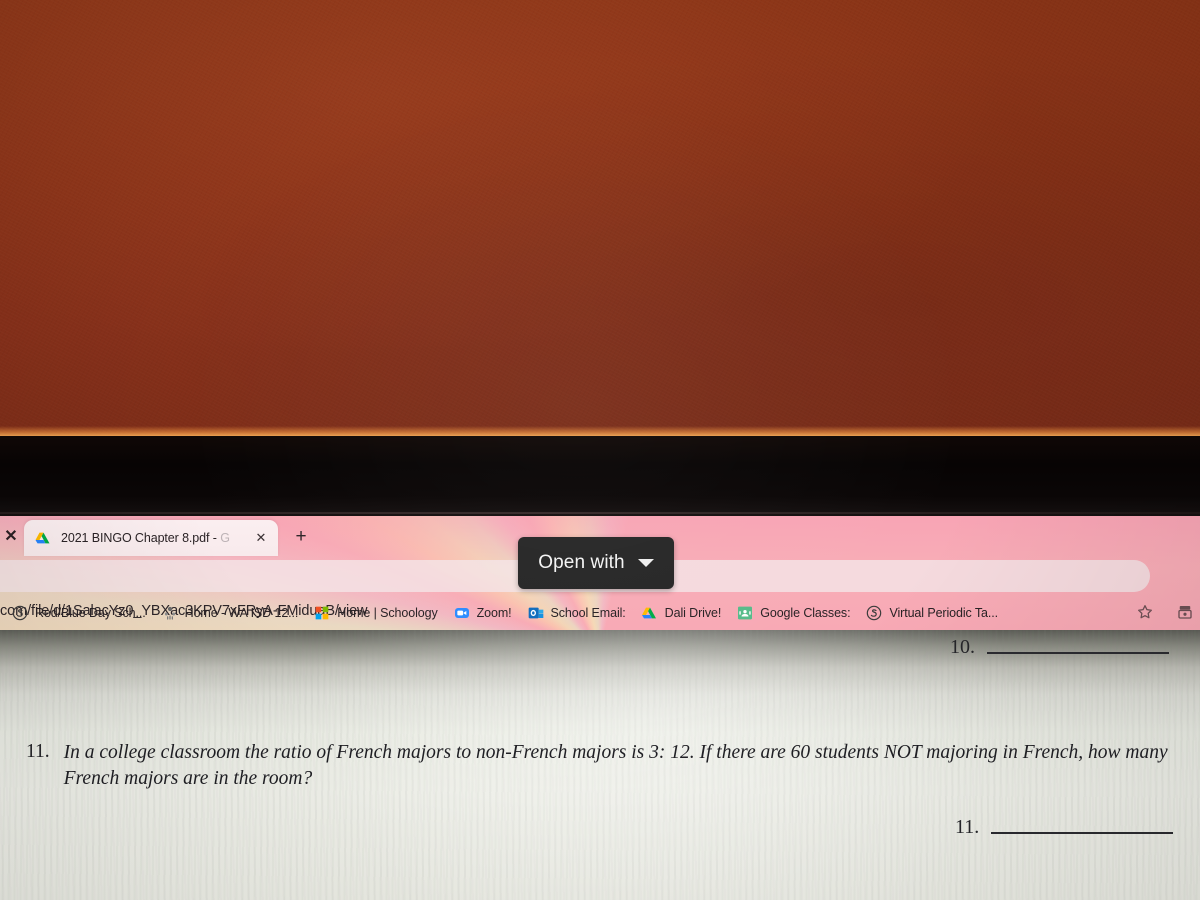 The width and height of the screenshot is (1200, 900). I want to click on bezel-hairline, so click(600, 513).